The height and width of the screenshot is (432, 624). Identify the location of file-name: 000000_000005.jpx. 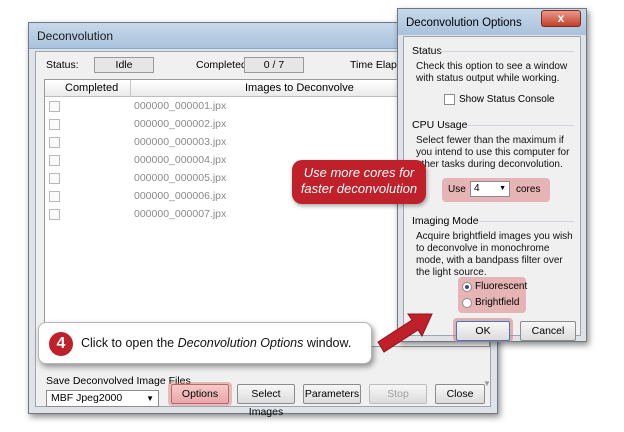
(180, 178).